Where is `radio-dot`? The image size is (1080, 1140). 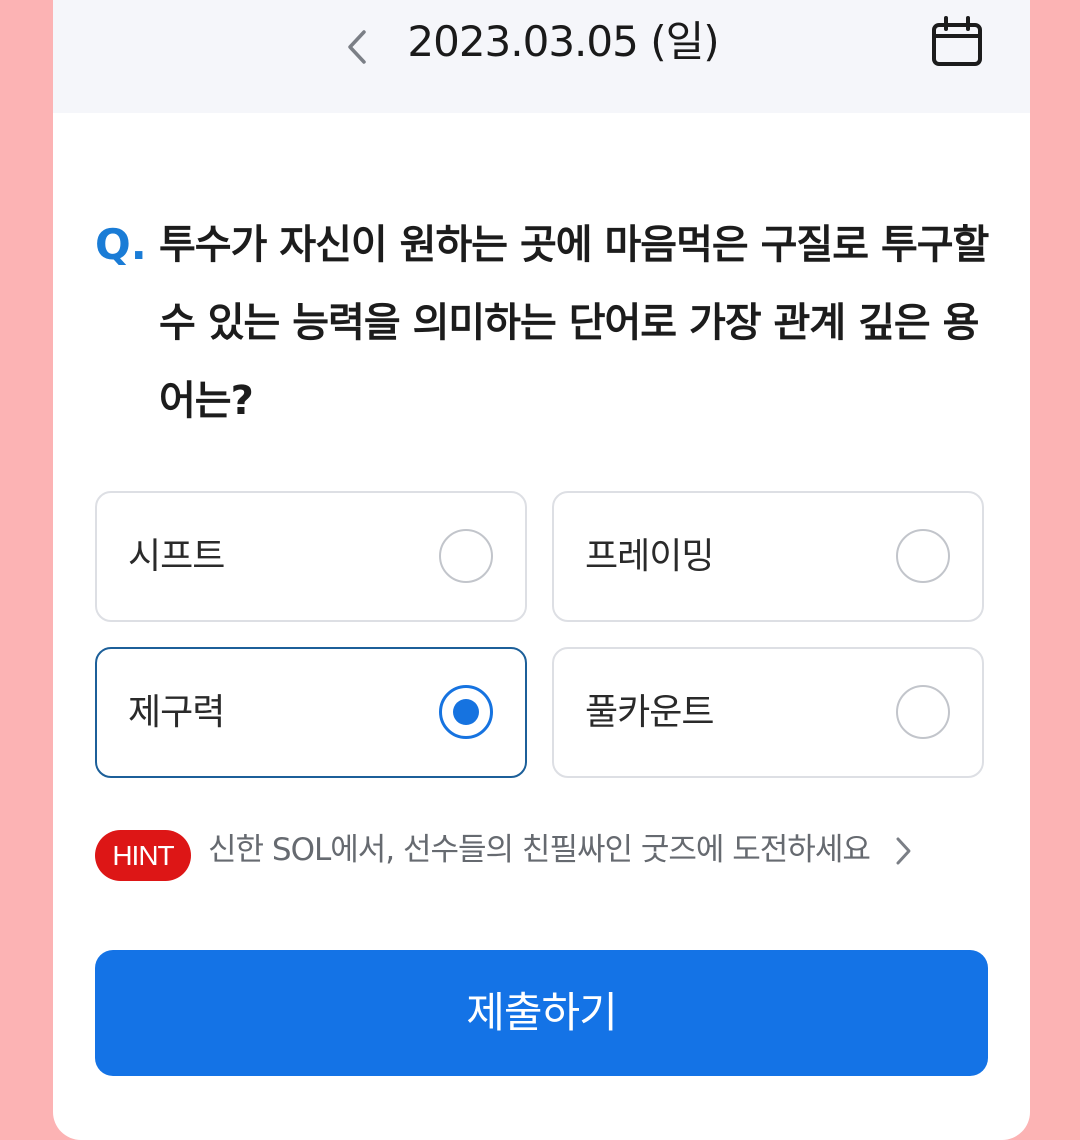 radio-dot is located at coordinates (466, 712).